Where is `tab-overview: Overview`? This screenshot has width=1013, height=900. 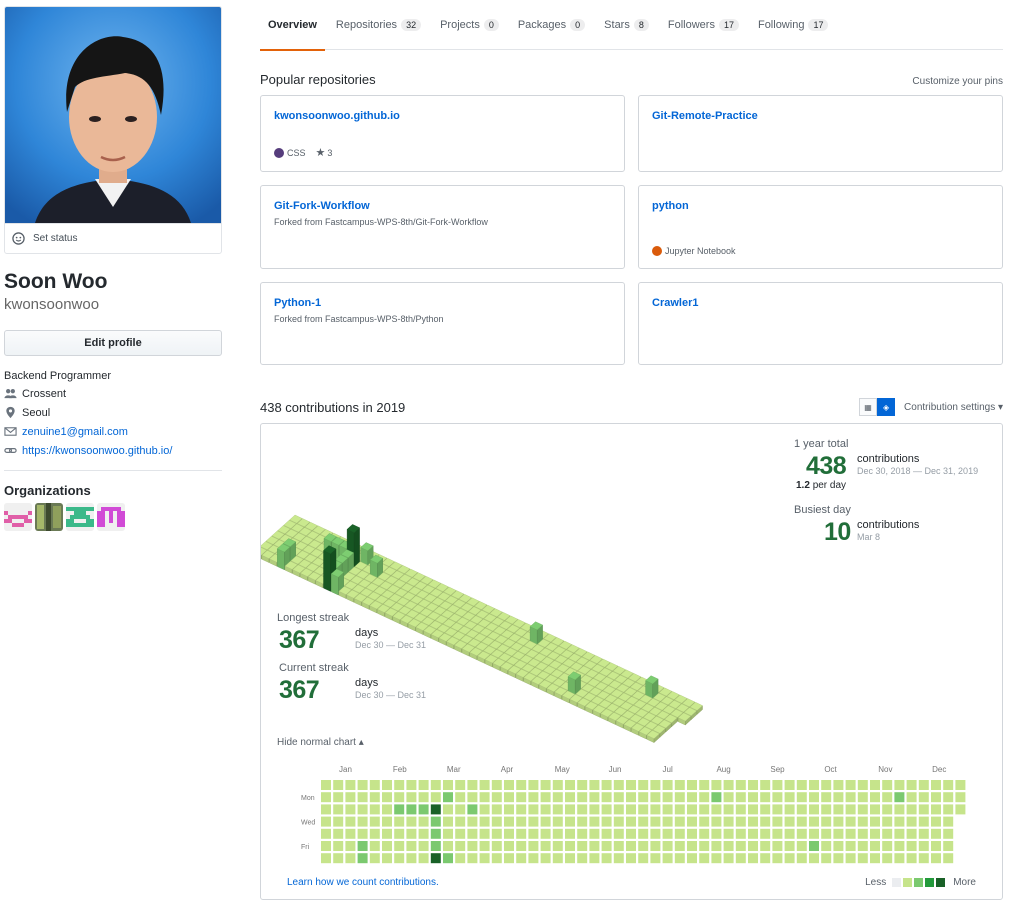
tab-overview: Overview is located at coordinates (292, 25).